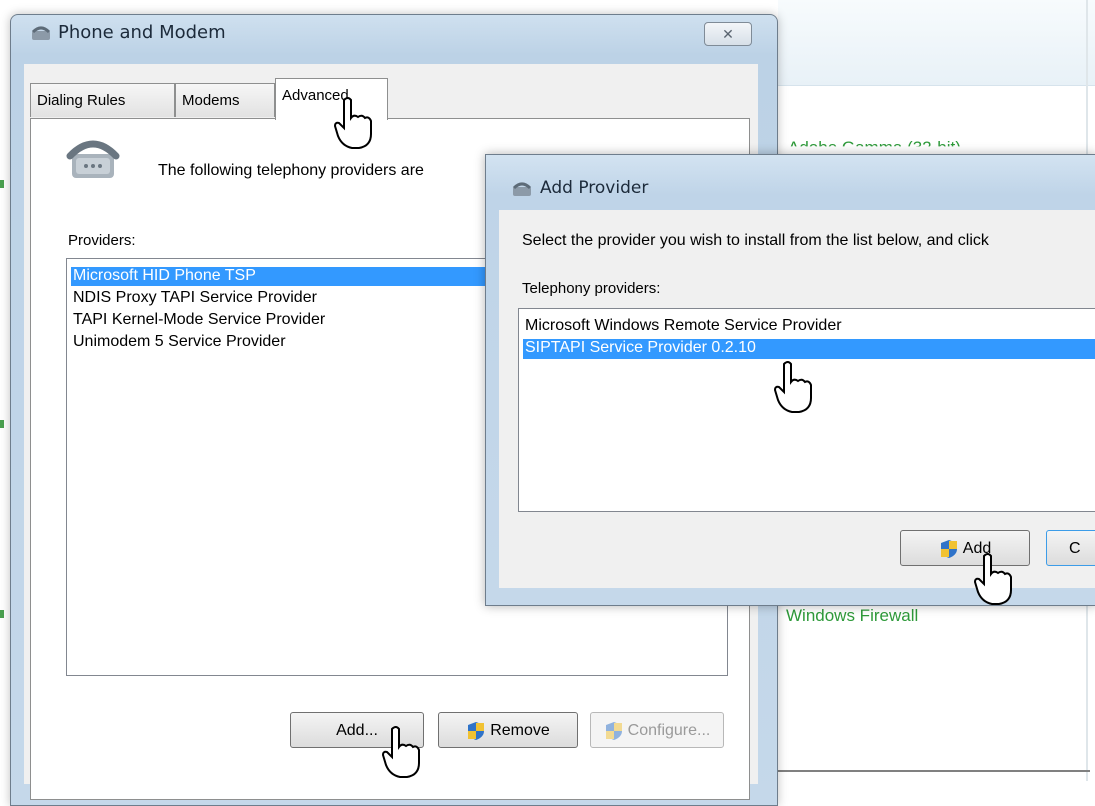  I want to click on dialog-cancel-button: C, so click(1070, 548).